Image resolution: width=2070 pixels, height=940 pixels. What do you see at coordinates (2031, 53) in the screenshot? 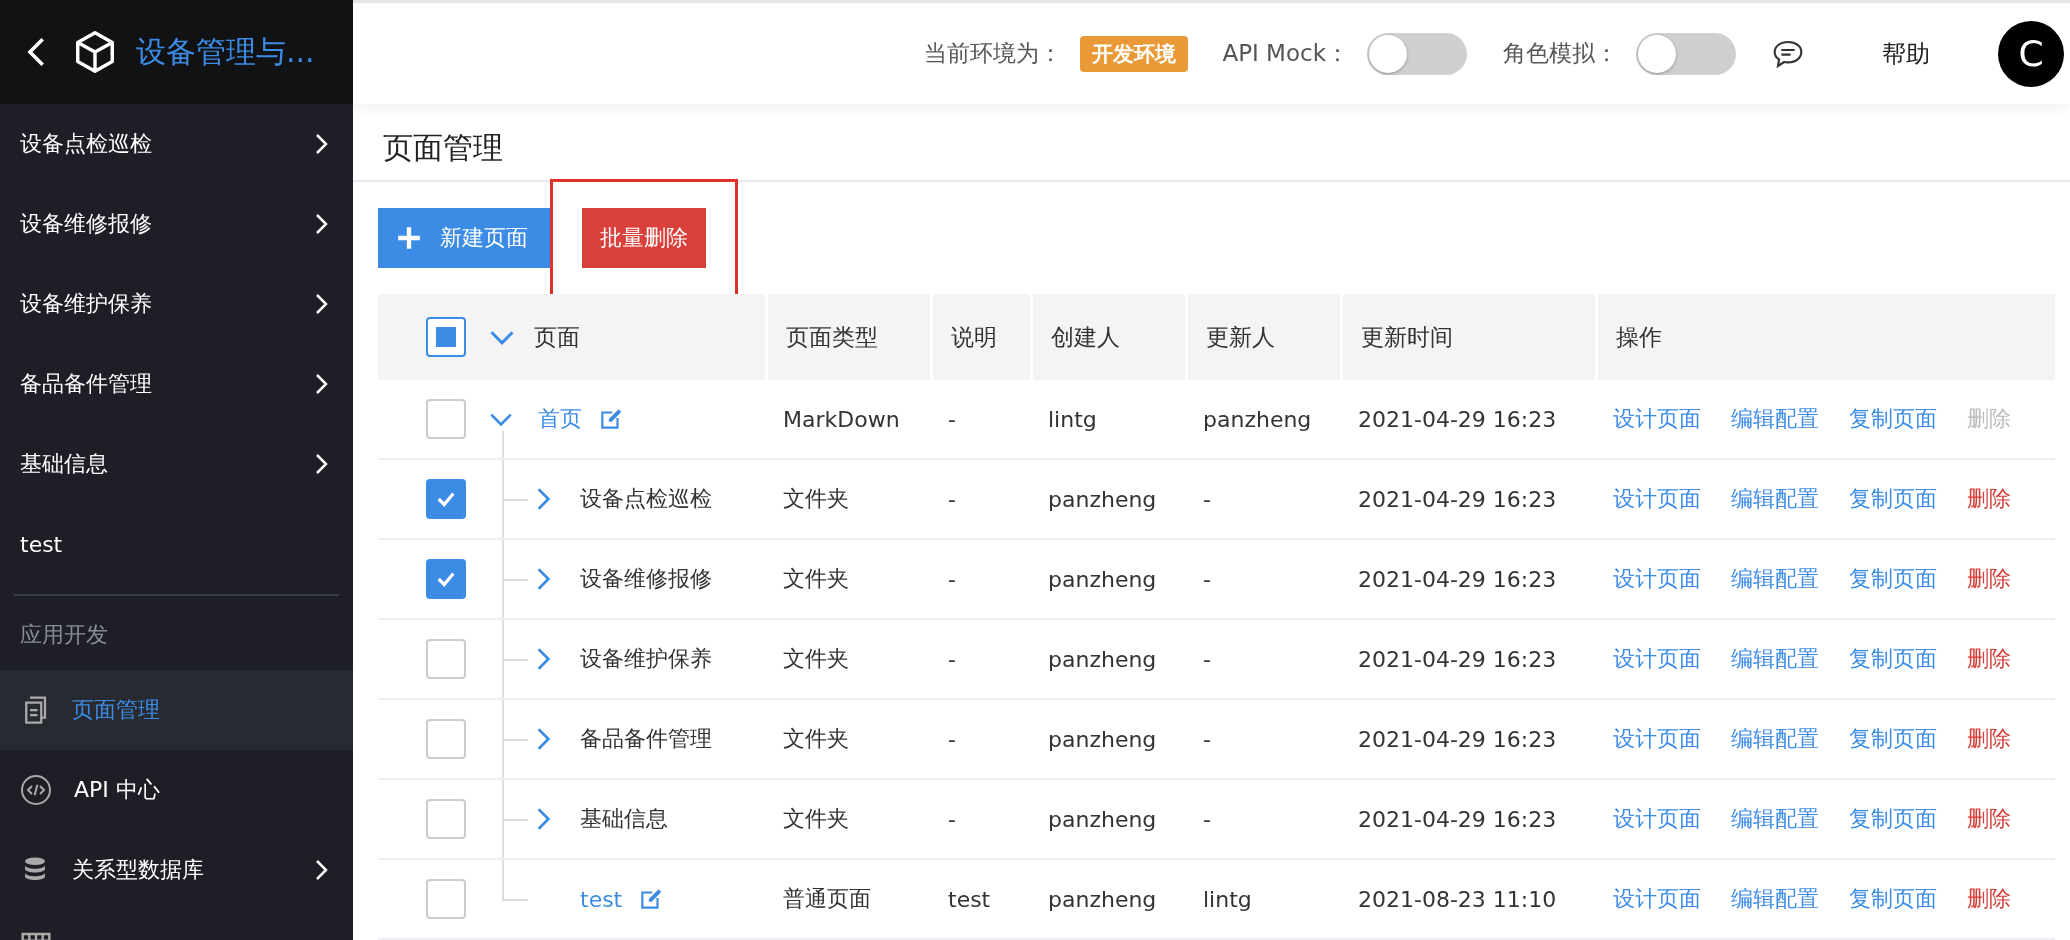
I see `avatar: C` at bounding box center [2031, 53].